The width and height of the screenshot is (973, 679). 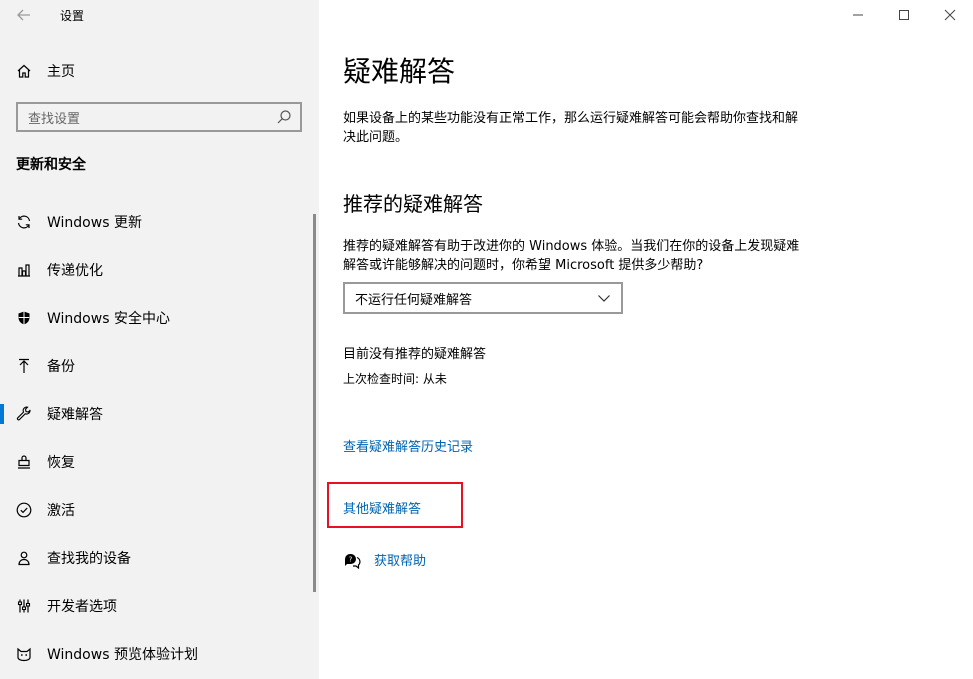 I want to click on sidebar-item-label: Windows 更新, so click(x=94, y=223).